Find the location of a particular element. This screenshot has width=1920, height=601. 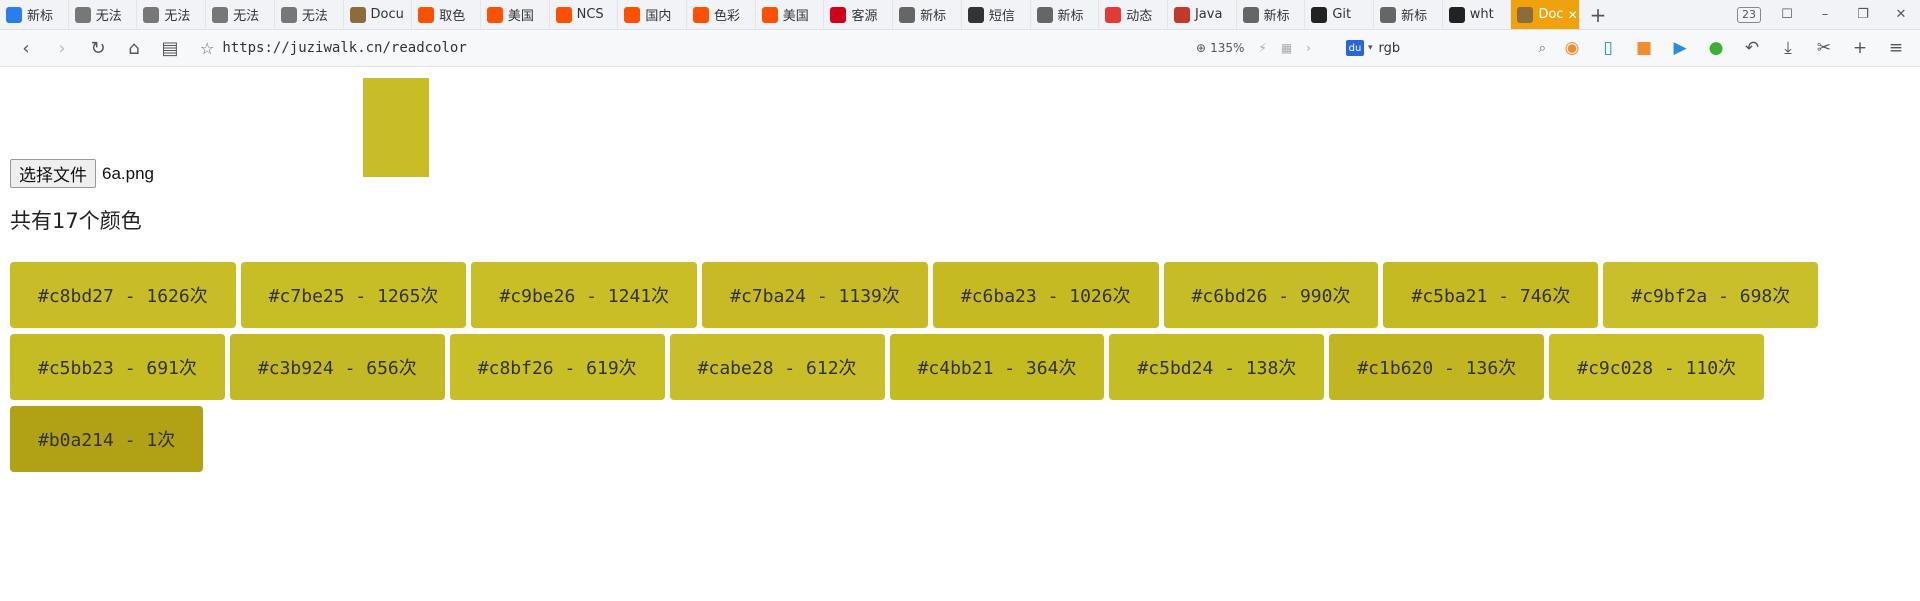

tab-8: NCS is located at coordinates (584, 14).